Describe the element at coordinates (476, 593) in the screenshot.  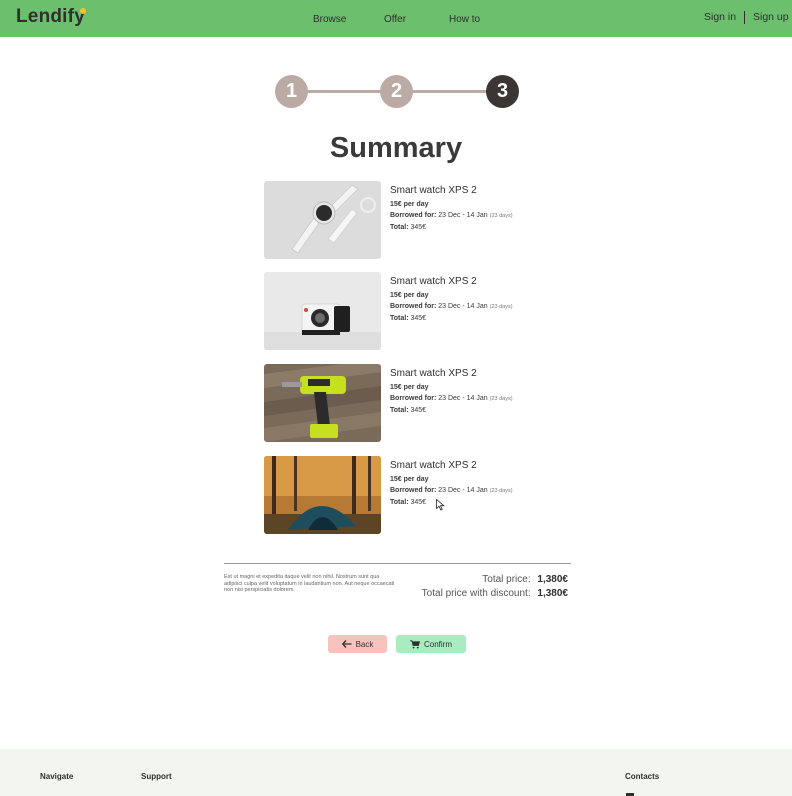
I see `discount-price-label: Total price with discount:` at that location.